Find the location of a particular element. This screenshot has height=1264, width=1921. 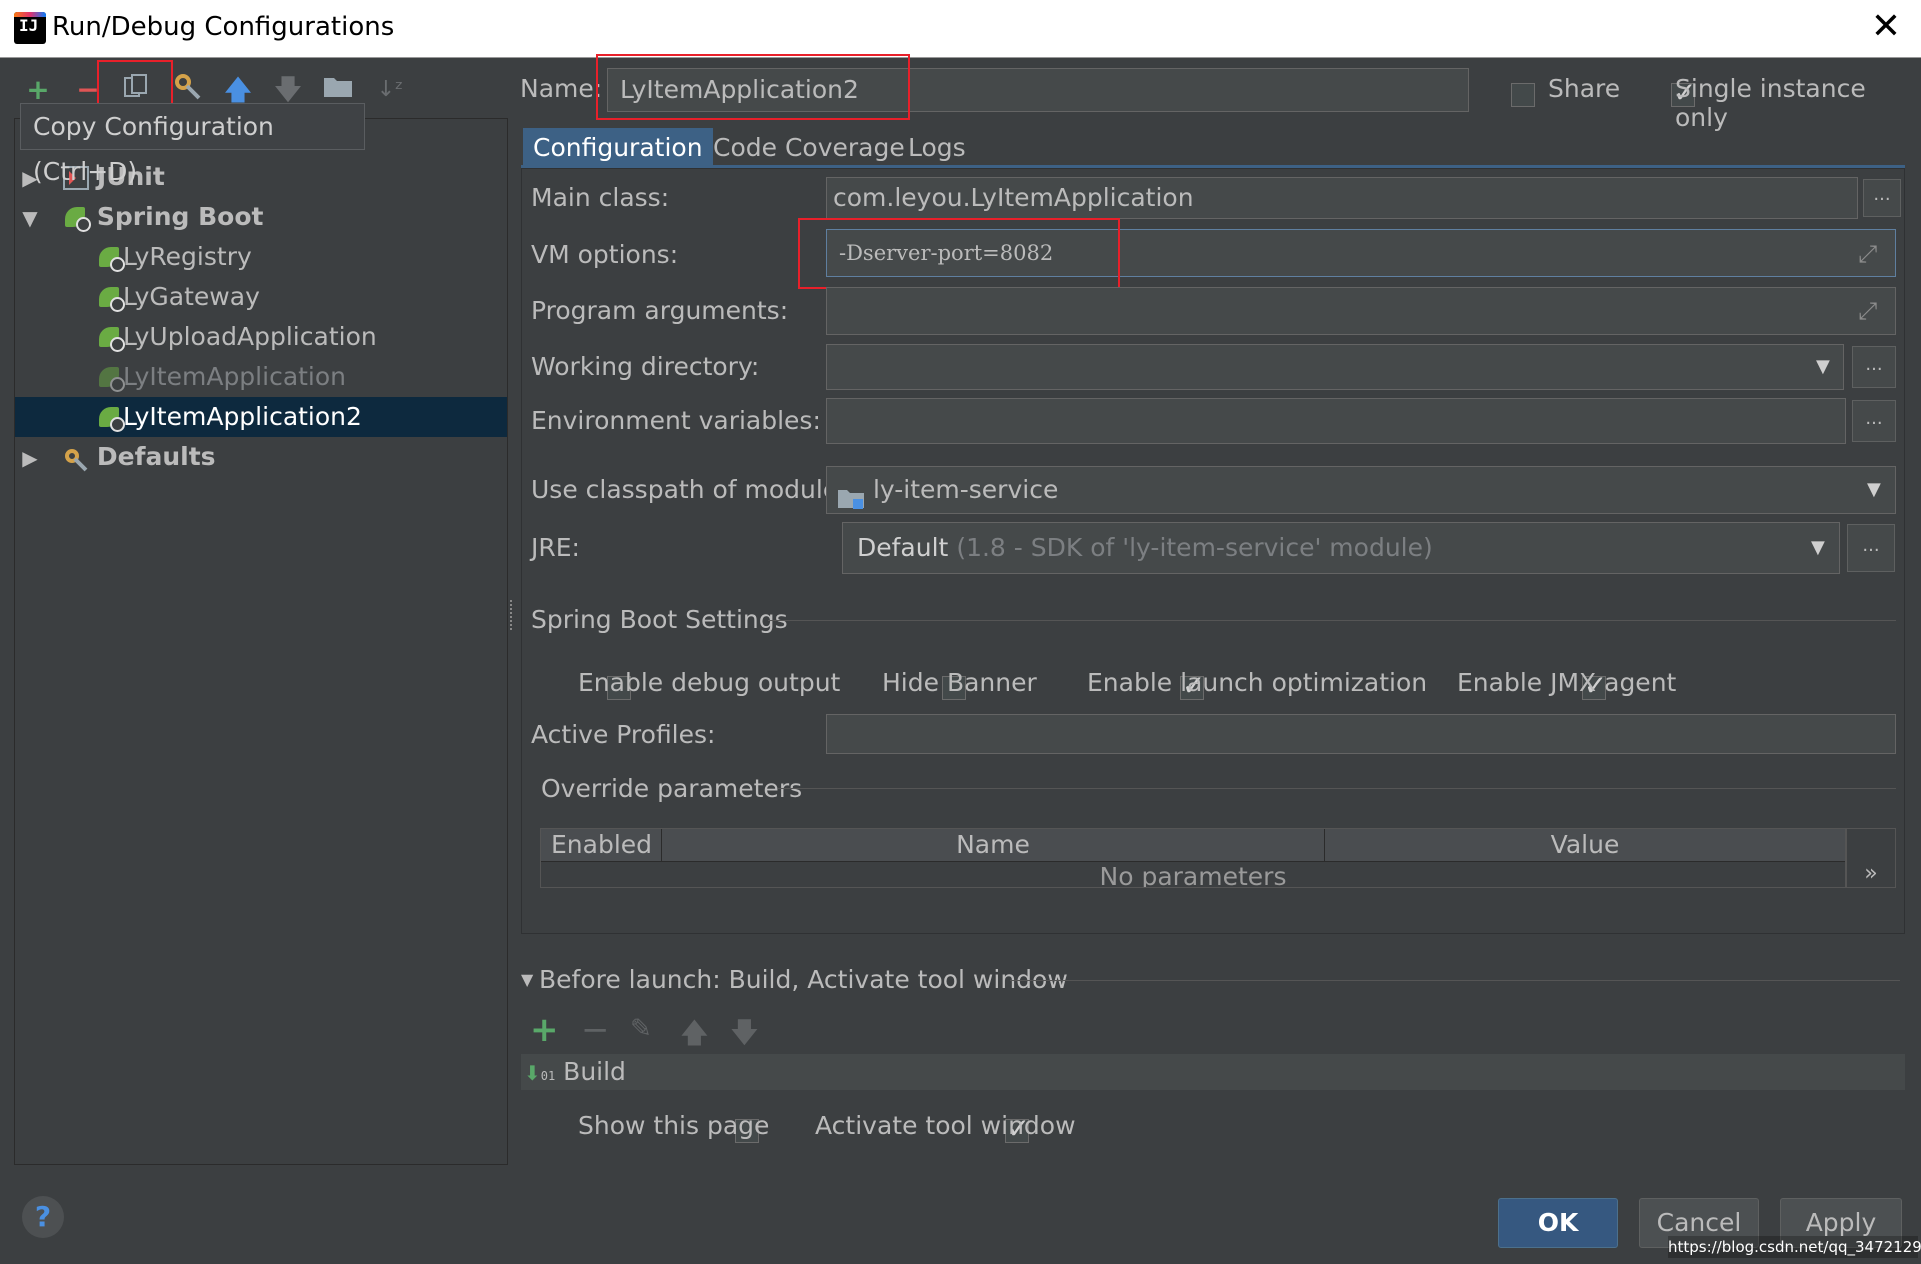

tree-item-lygateway: LyGateway is located at coordinates (261, 297).